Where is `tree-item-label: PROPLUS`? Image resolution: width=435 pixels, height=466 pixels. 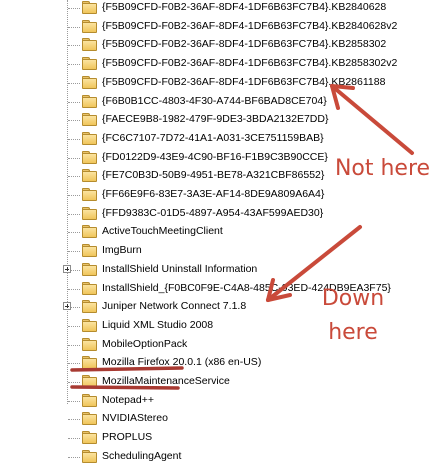
tree-item-label: PROPLUS is located at coordinates (127, 437).